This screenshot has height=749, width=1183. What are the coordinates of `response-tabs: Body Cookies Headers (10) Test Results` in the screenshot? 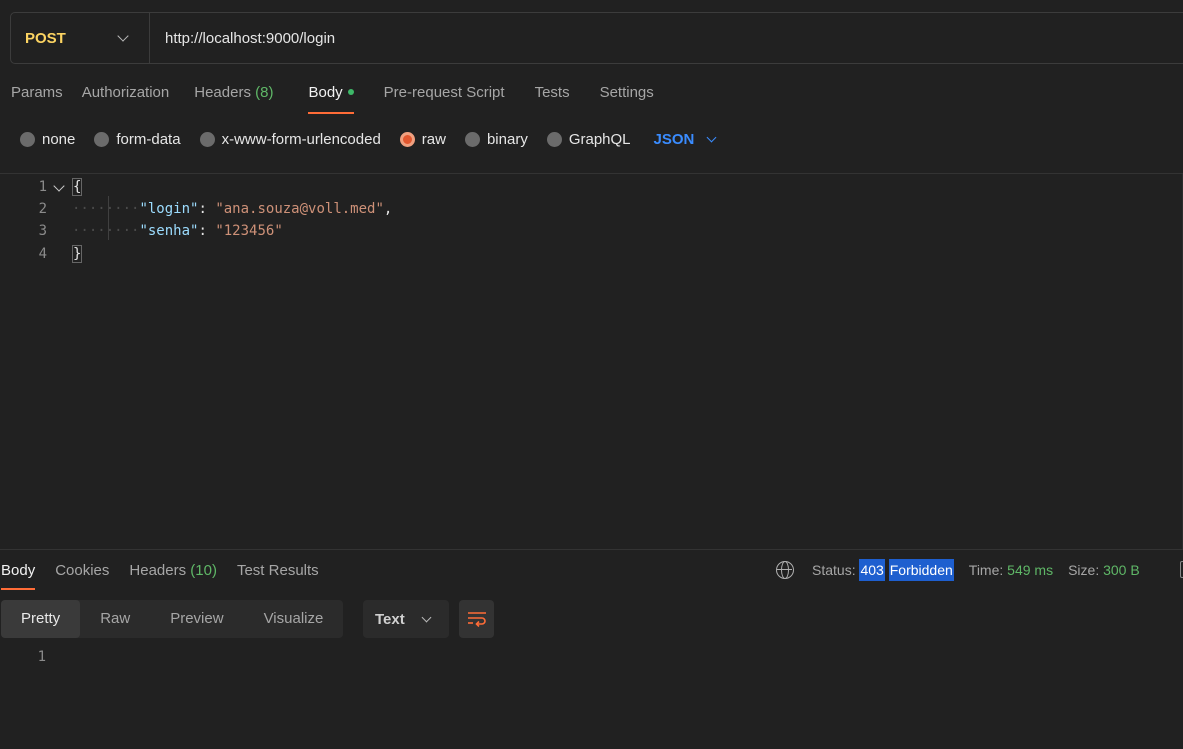 It's located at (169, 573).